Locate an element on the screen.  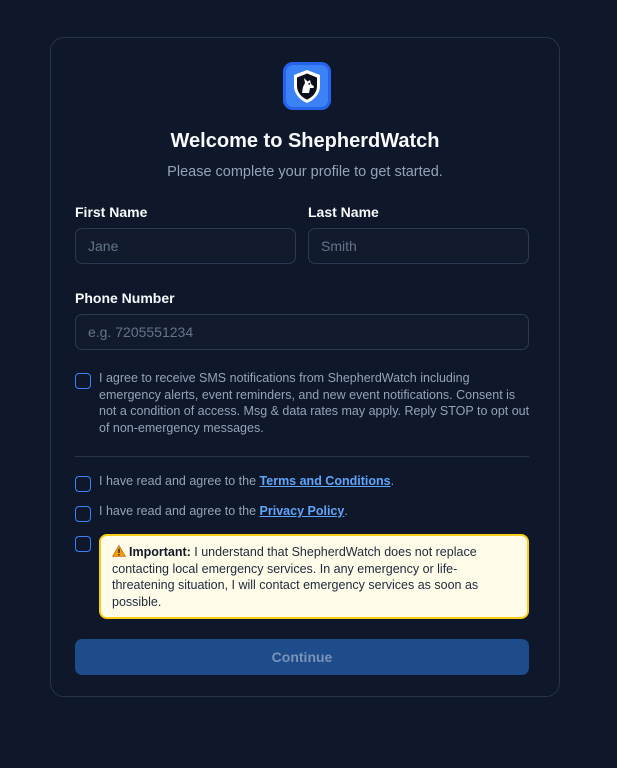
privacy-suffix: . is located at coordinates (346, 511).